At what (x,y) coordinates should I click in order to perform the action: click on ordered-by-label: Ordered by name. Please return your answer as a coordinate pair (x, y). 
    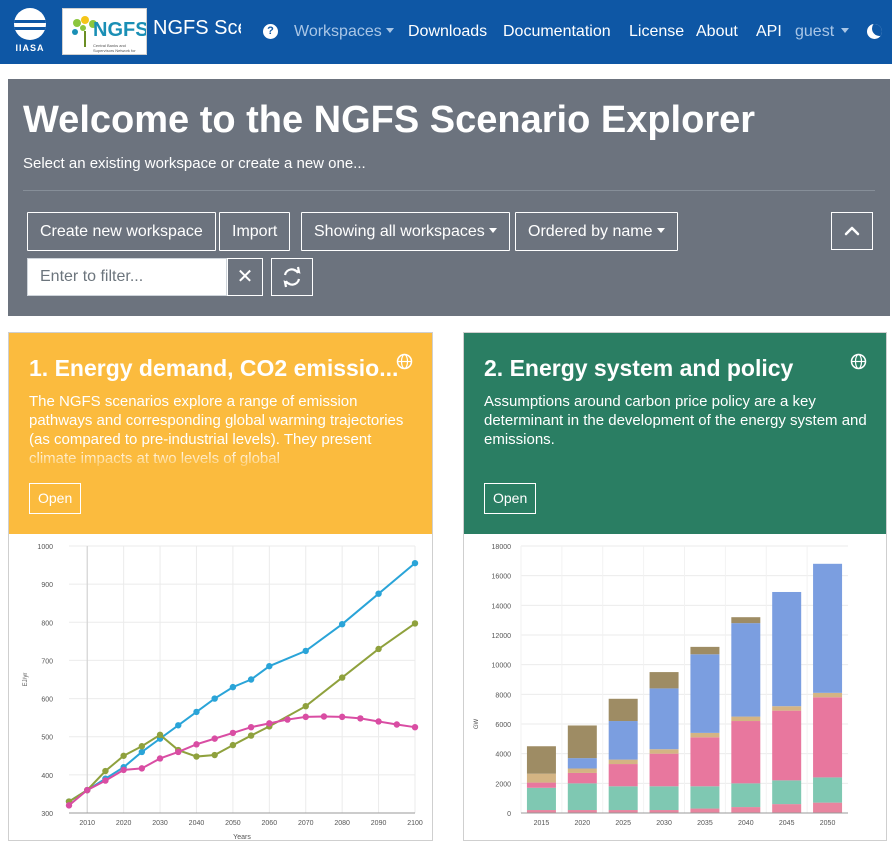
    Looking at the image, I should click on (590, 231).